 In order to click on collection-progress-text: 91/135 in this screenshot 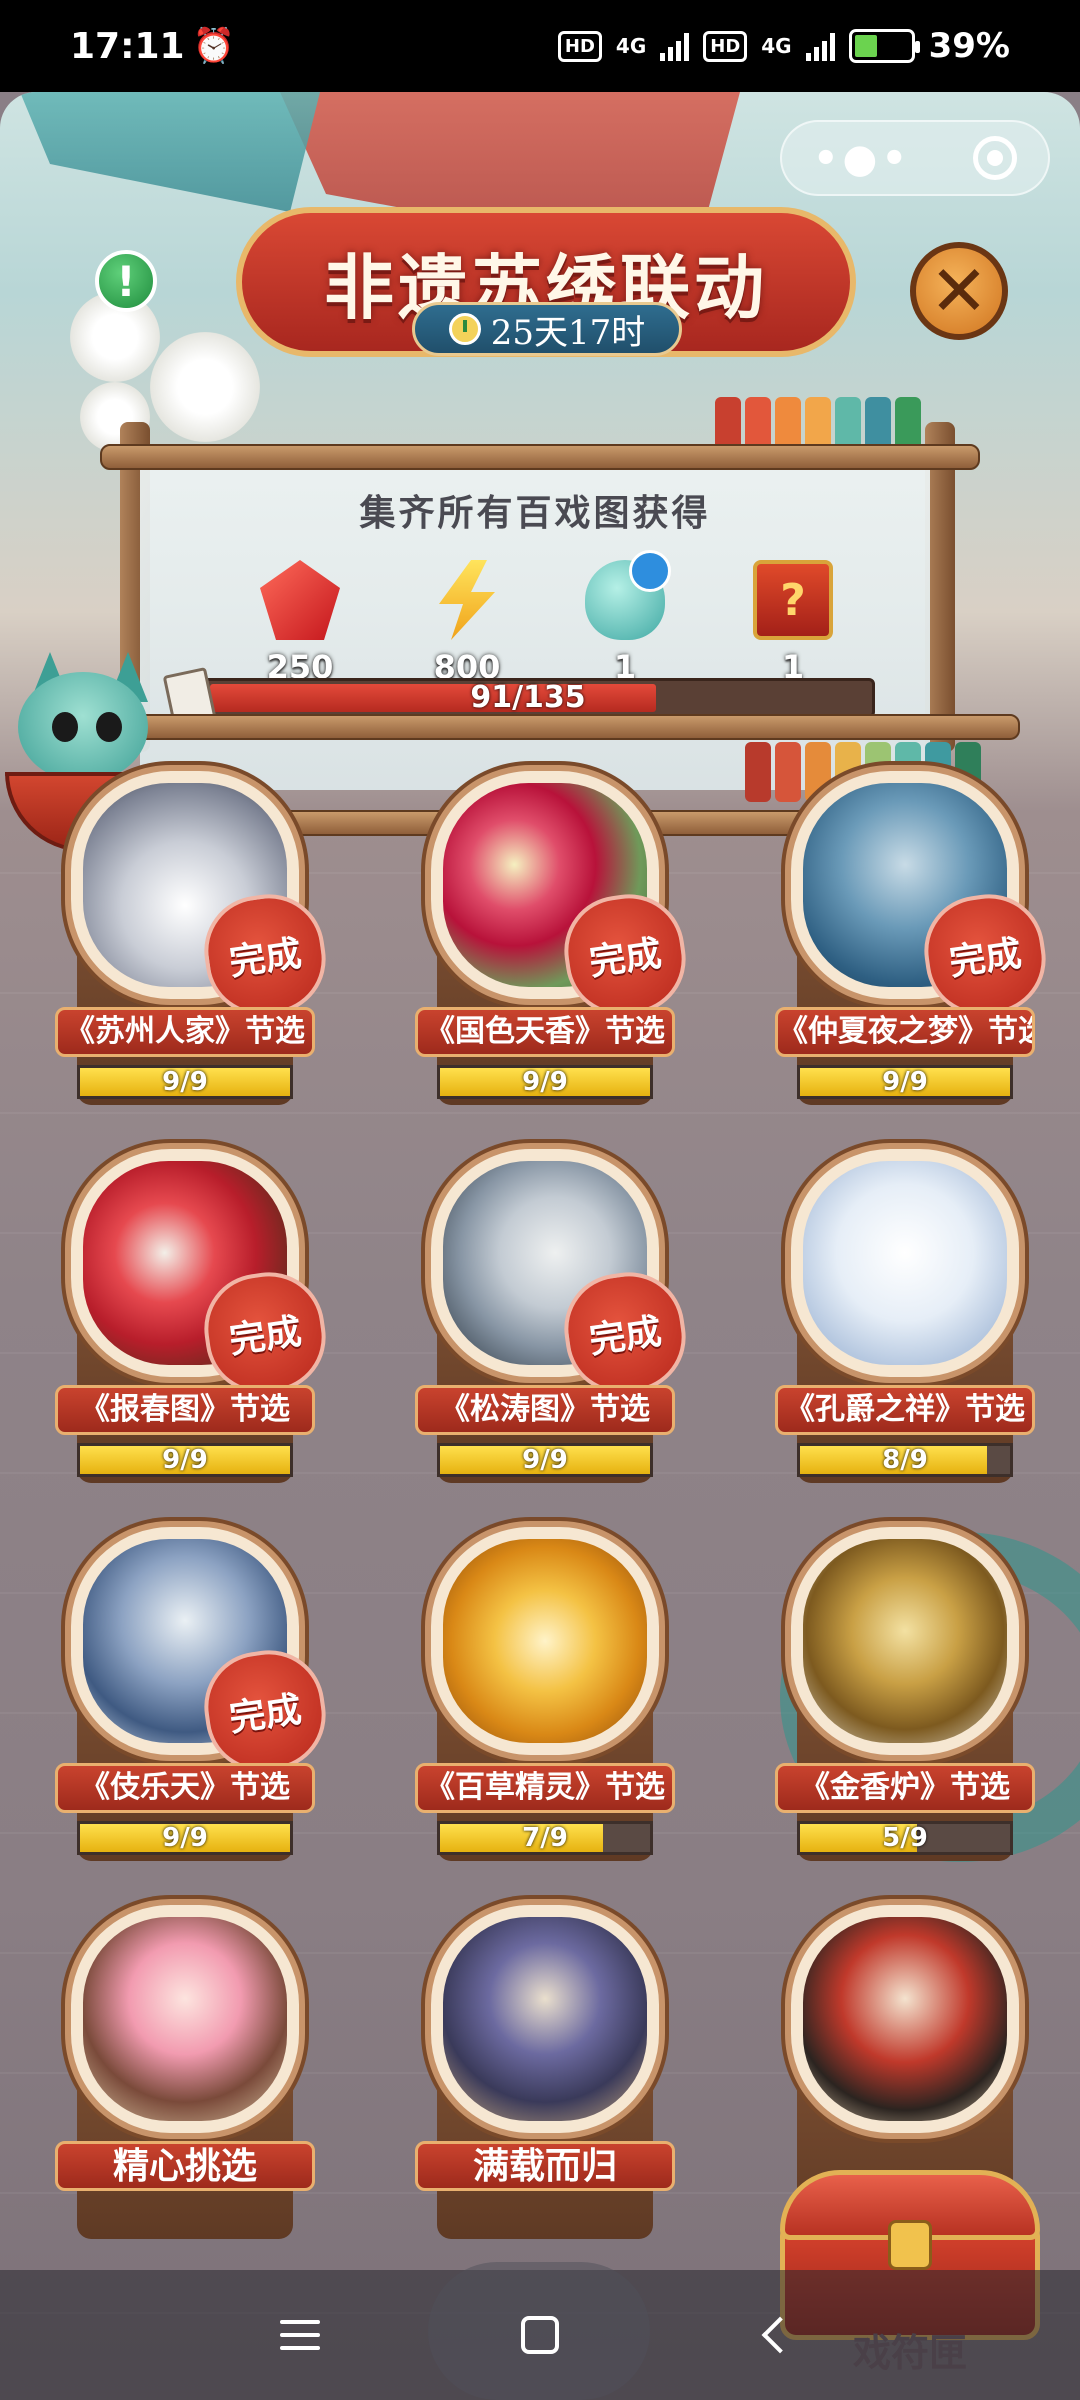, I will do `click(528, 697)`.